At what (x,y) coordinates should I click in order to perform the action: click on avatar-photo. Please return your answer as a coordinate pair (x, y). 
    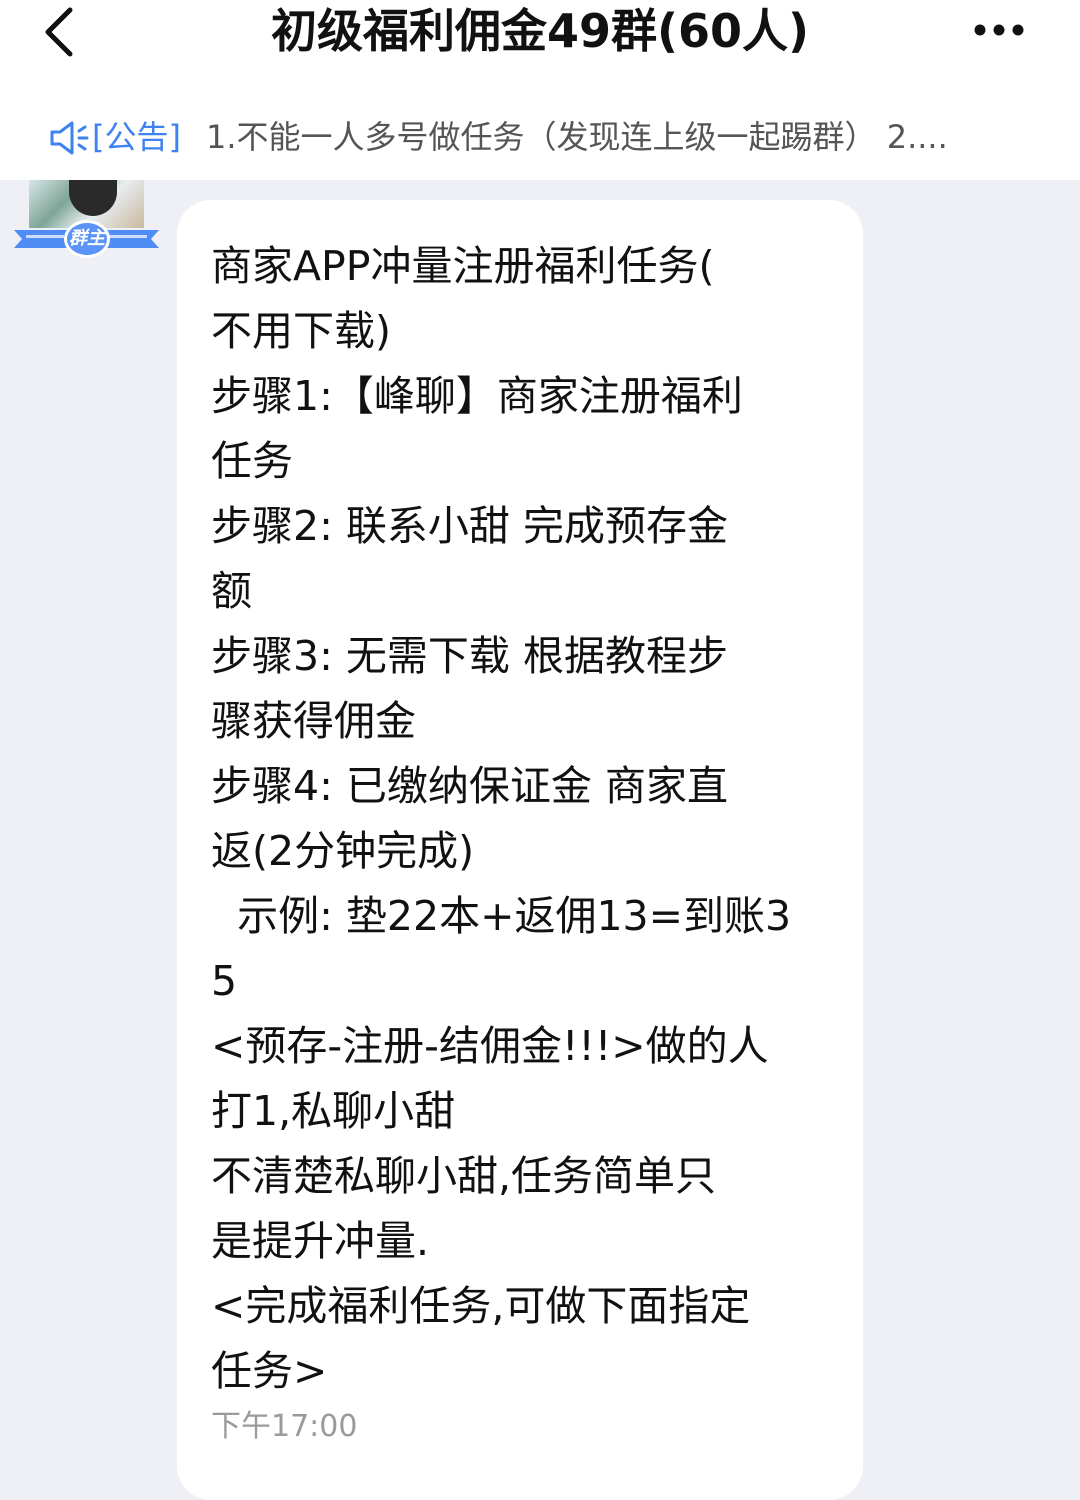
    Looking at the image, I should click on (93, 198).